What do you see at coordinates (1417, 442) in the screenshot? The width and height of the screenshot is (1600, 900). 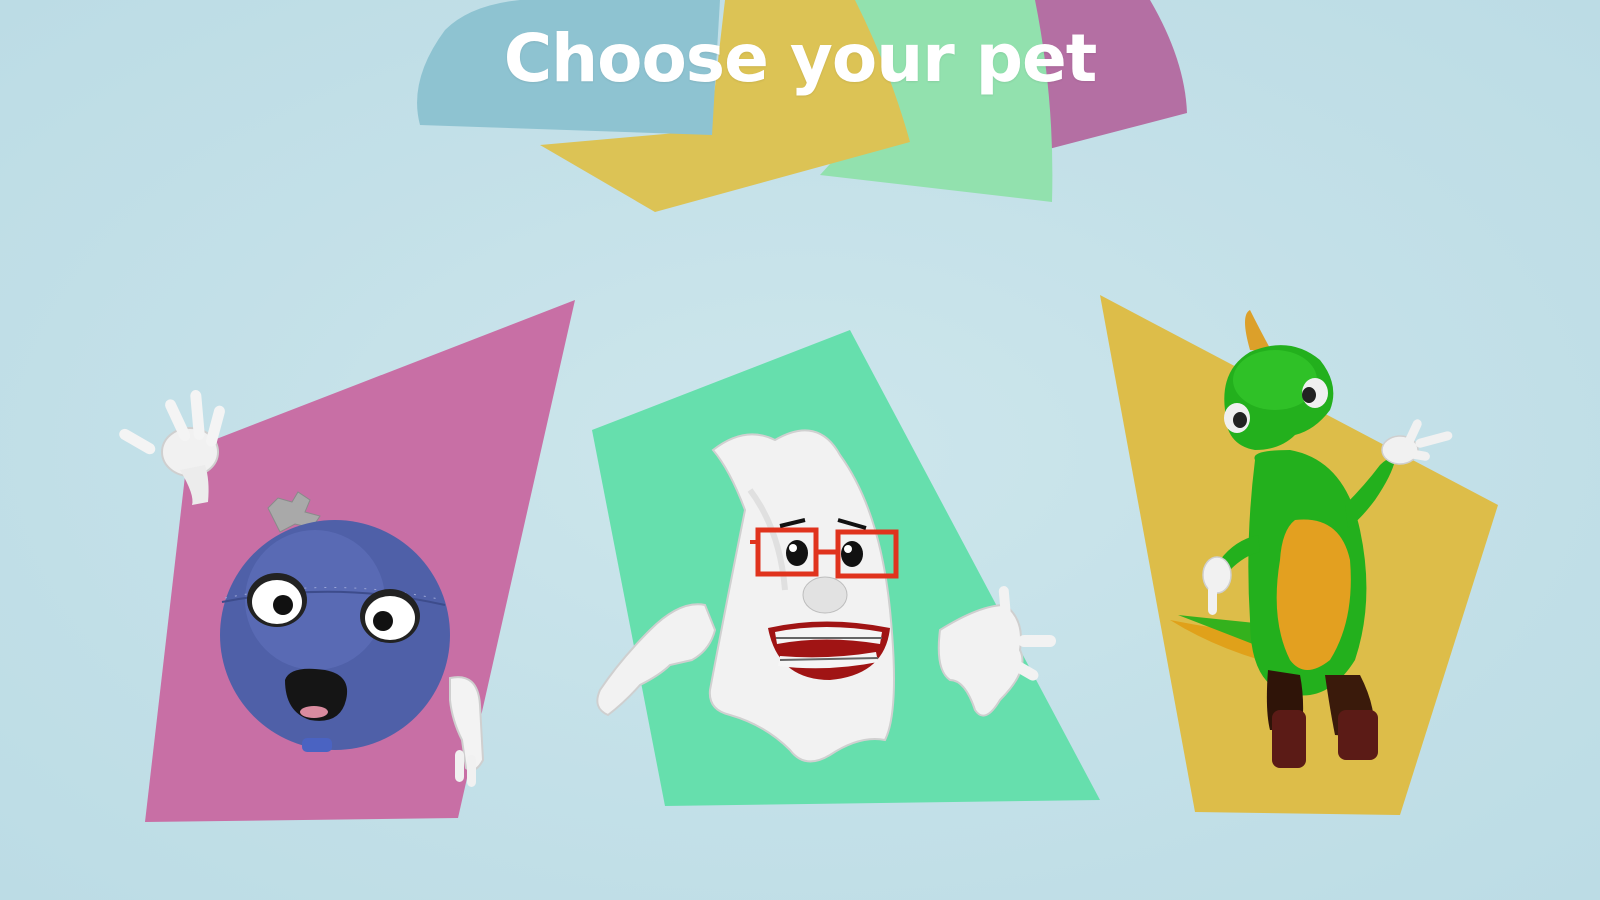 I see `white-glove-hand-icon` at bounding box center [1417, 442].